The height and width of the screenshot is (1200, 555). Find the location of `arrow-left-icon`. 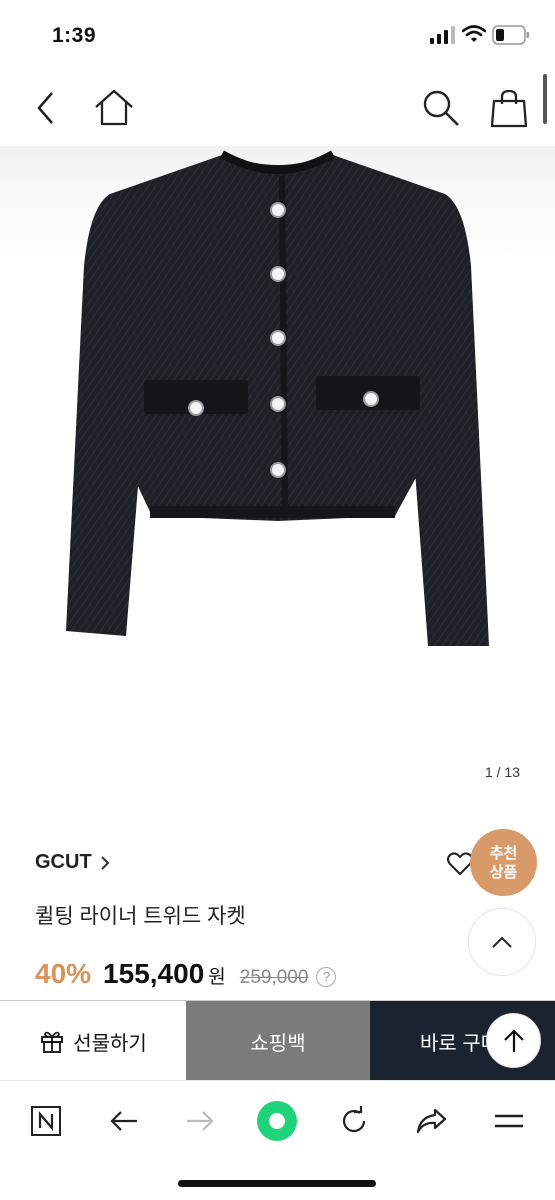

arrow-left-icon is located at coordinates (123, 1121).